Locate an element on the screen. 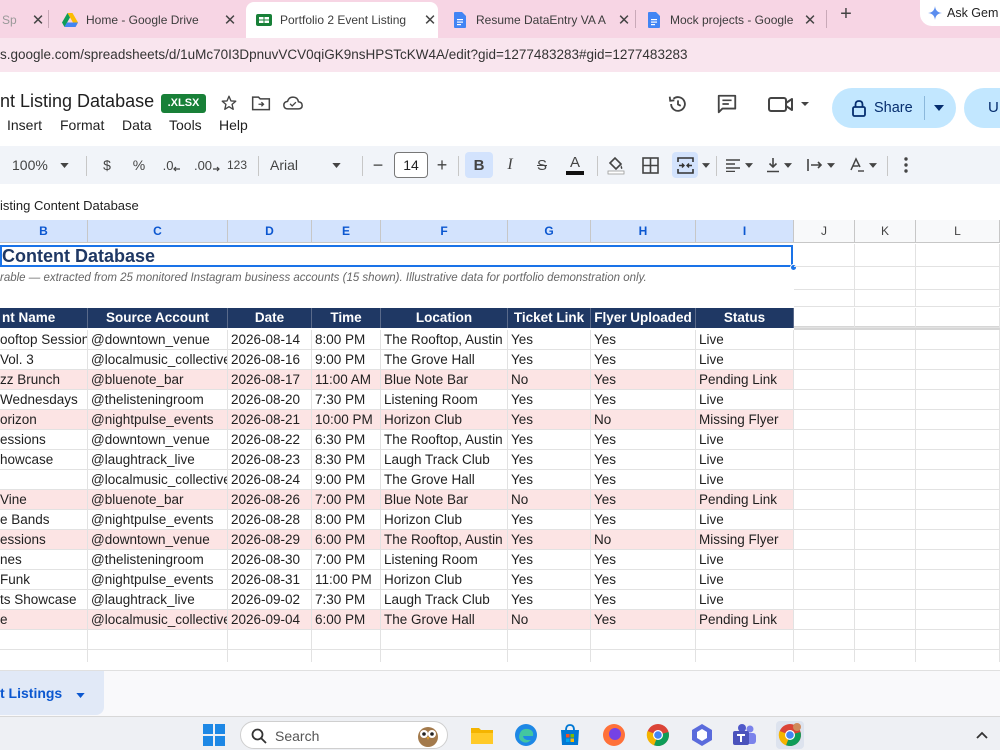  column-header-j: J is located at coordinates (824, 231).